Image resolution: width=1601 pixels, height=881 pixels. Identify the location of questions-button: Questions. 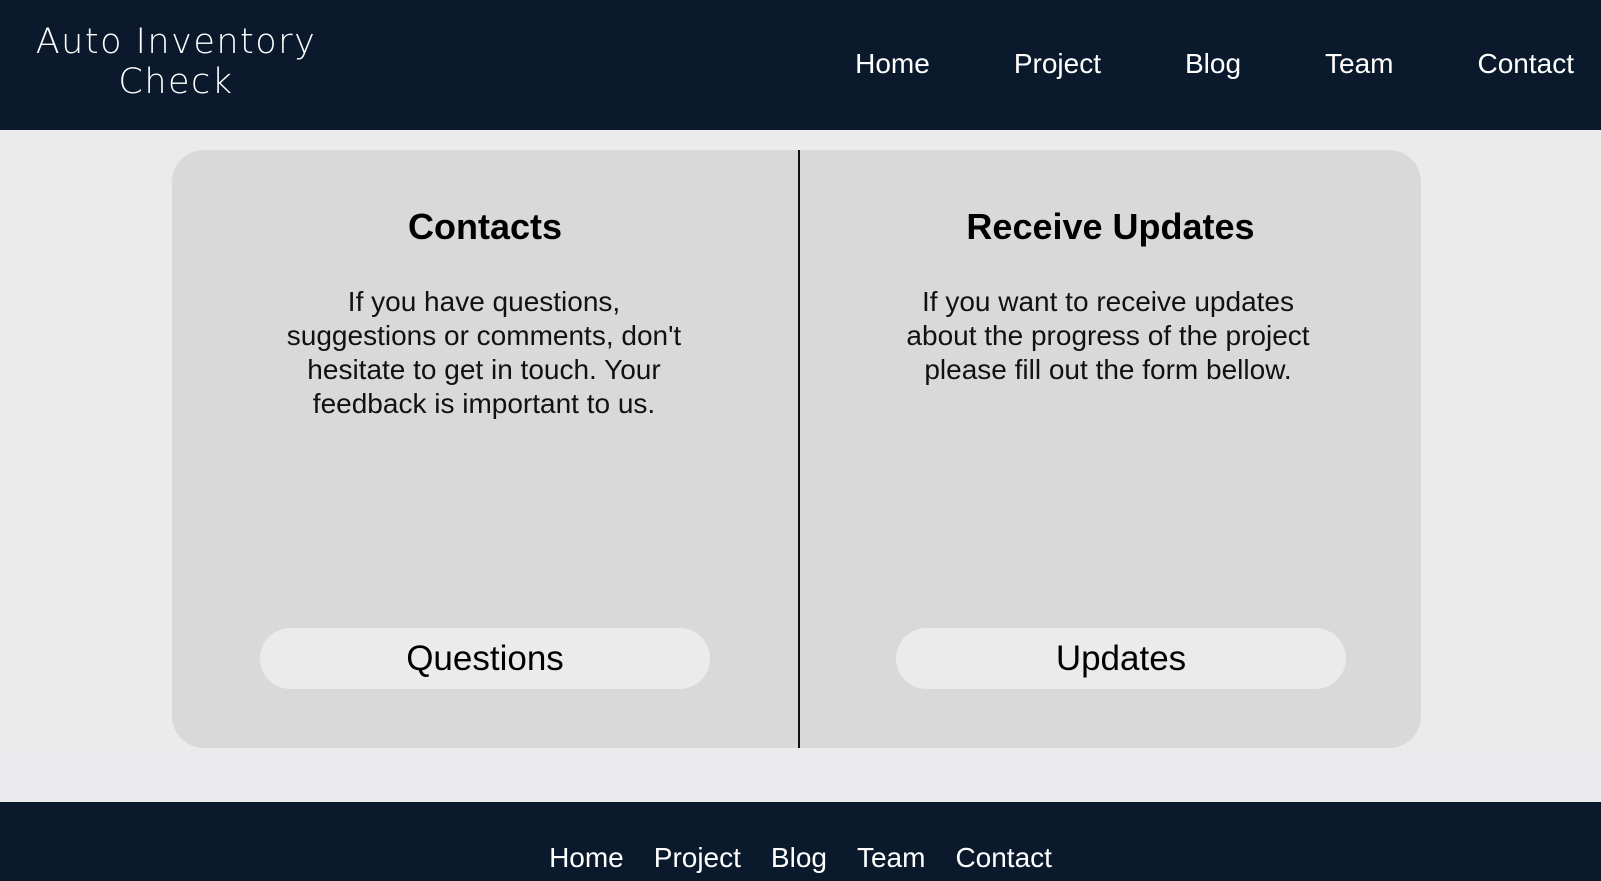
(485, 658).